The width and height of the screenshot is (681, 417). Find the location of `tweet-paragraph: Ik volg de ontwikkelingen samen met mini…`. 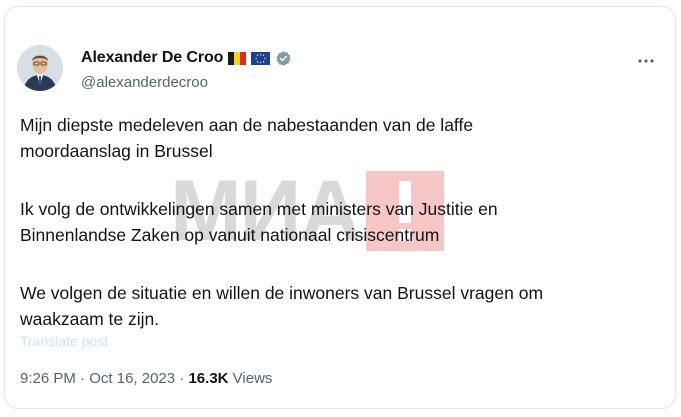

tweet-paragraph: Ik volg de ontwikkelingen samen met mini… is located at coordinates (259, 222).